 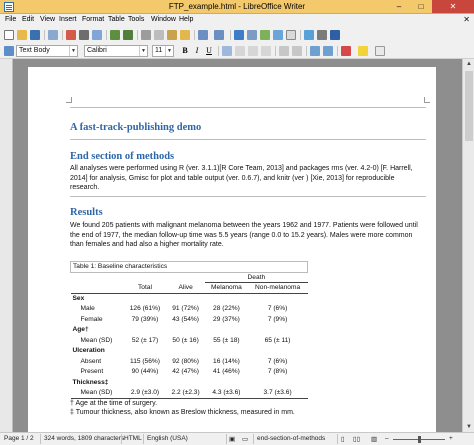 What do you see at coordinates (363, 51) in the screenshot?
I see `highlight-color-icon` at bounding box center [363, 51].